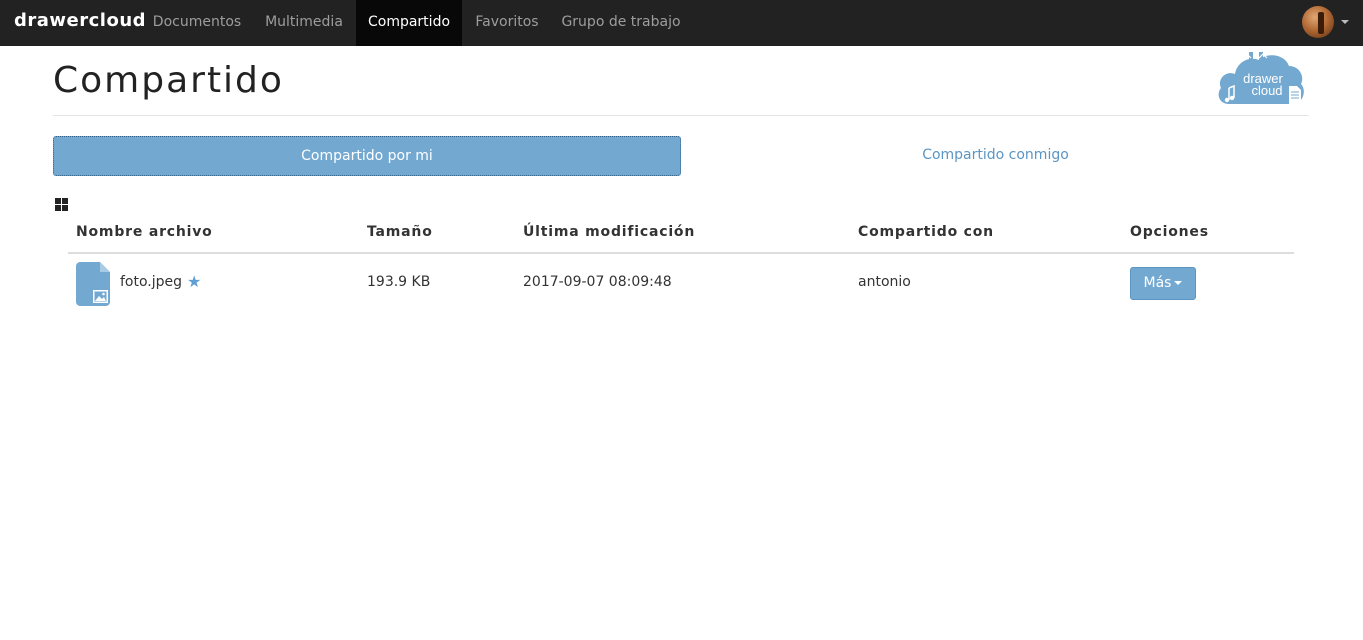  Describe the element at coordinates (197, 23) in the screenshot. I see `nav-item-documentos: Documentos` at that location.